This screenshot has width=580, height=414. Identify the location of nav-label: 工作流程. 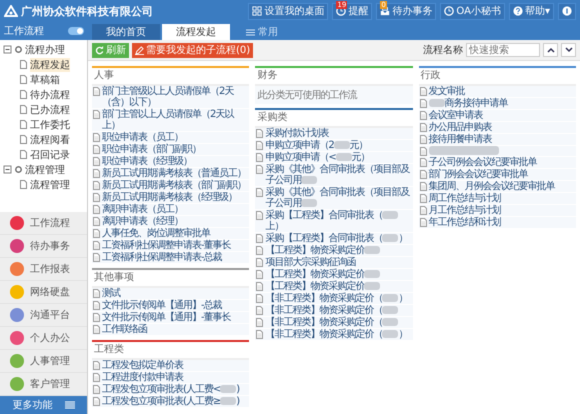
(50, 223).